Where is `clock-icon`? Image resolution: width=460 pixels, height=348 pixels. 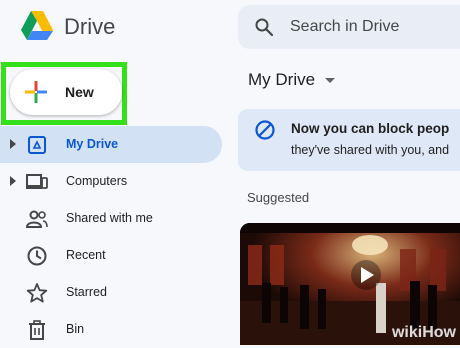
clock-icon is located at coordinates (37, 256).